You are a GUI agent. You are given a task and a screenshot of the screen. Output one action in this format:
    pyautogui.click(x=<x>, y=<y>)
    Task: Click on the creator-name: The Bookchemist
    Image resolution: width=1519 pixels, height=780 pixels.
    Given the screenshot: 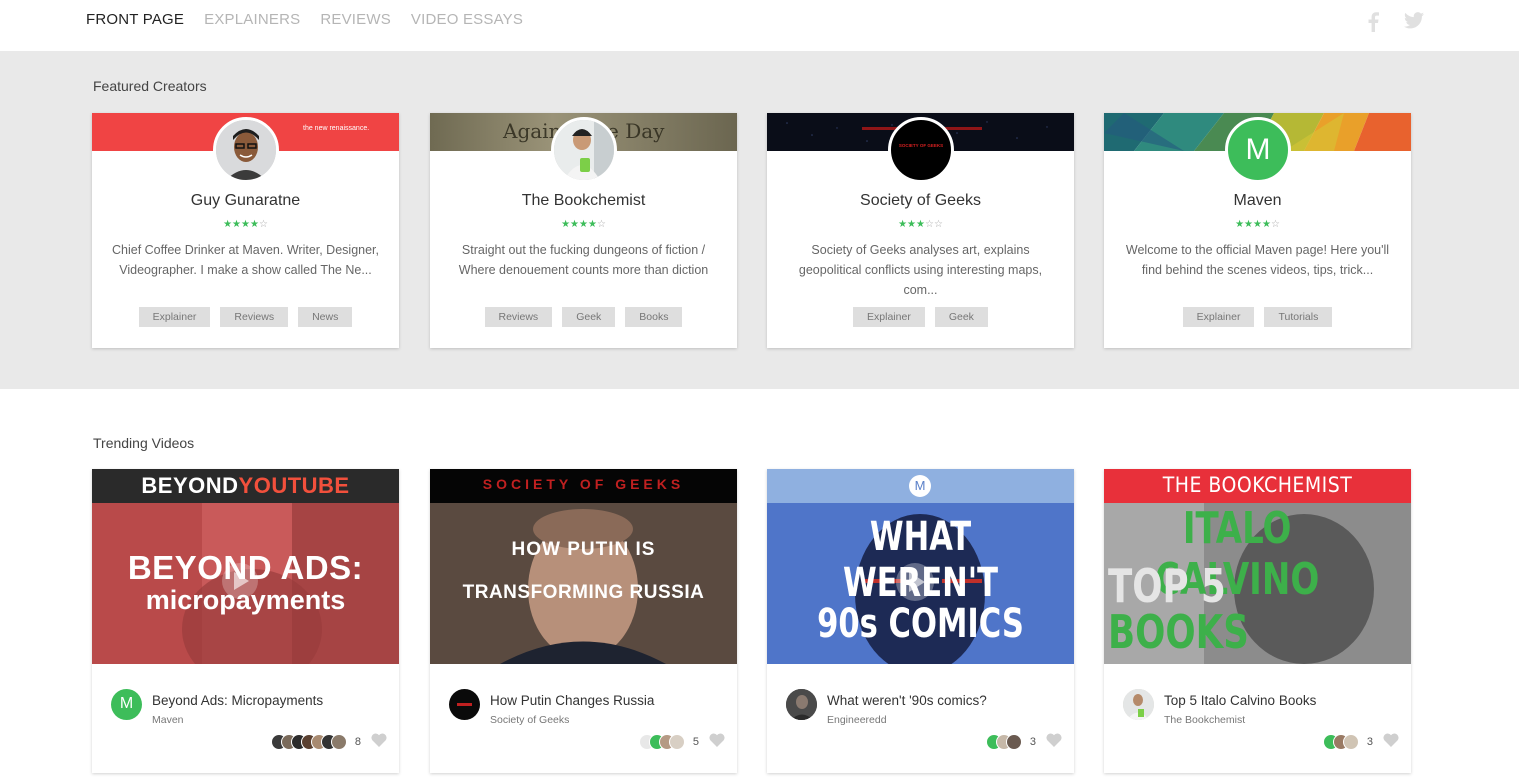 What is the action you would take?
    pyautogui.click(x=583, y=201)
    